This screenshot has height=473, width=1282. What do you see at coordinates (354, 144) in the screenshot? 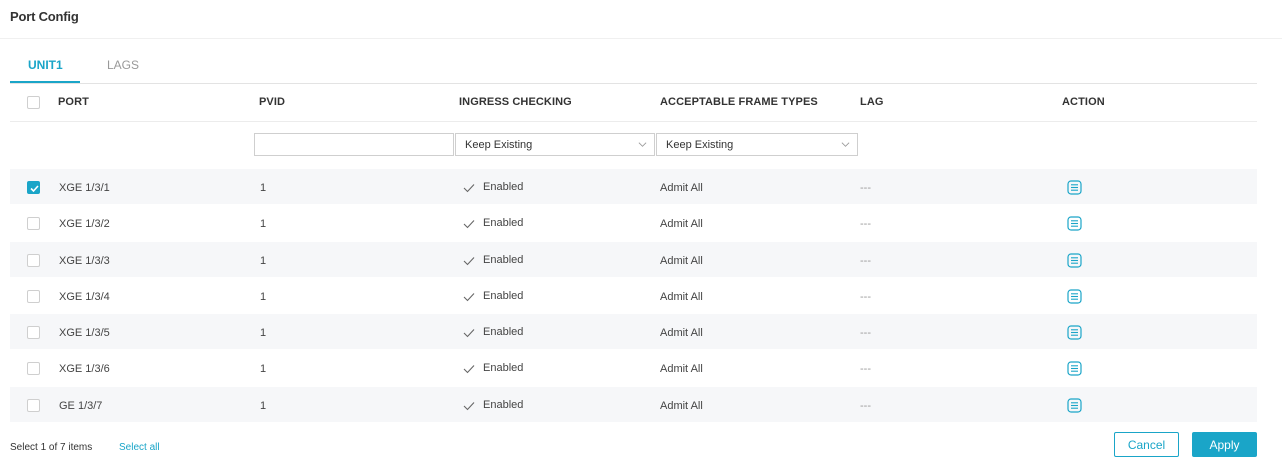
I see `pvid-filter-input` at bounding box center [354, 144].